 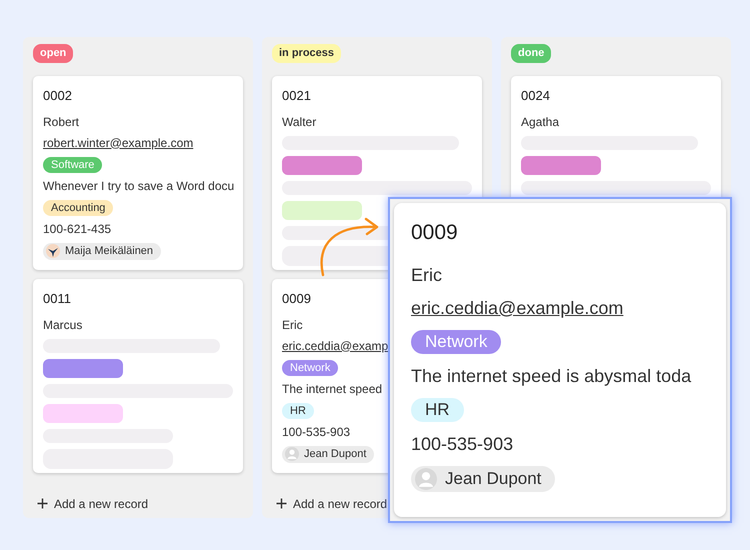 I want to click on field-text: Walter, so click(x=300, y=122).